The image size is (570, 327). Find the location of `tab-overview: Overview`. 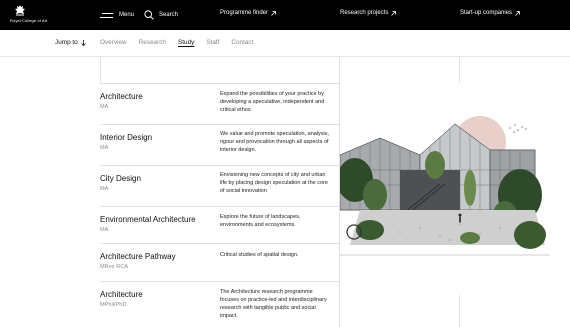

tab-overview: Overview is located at coordinates (113, 42).